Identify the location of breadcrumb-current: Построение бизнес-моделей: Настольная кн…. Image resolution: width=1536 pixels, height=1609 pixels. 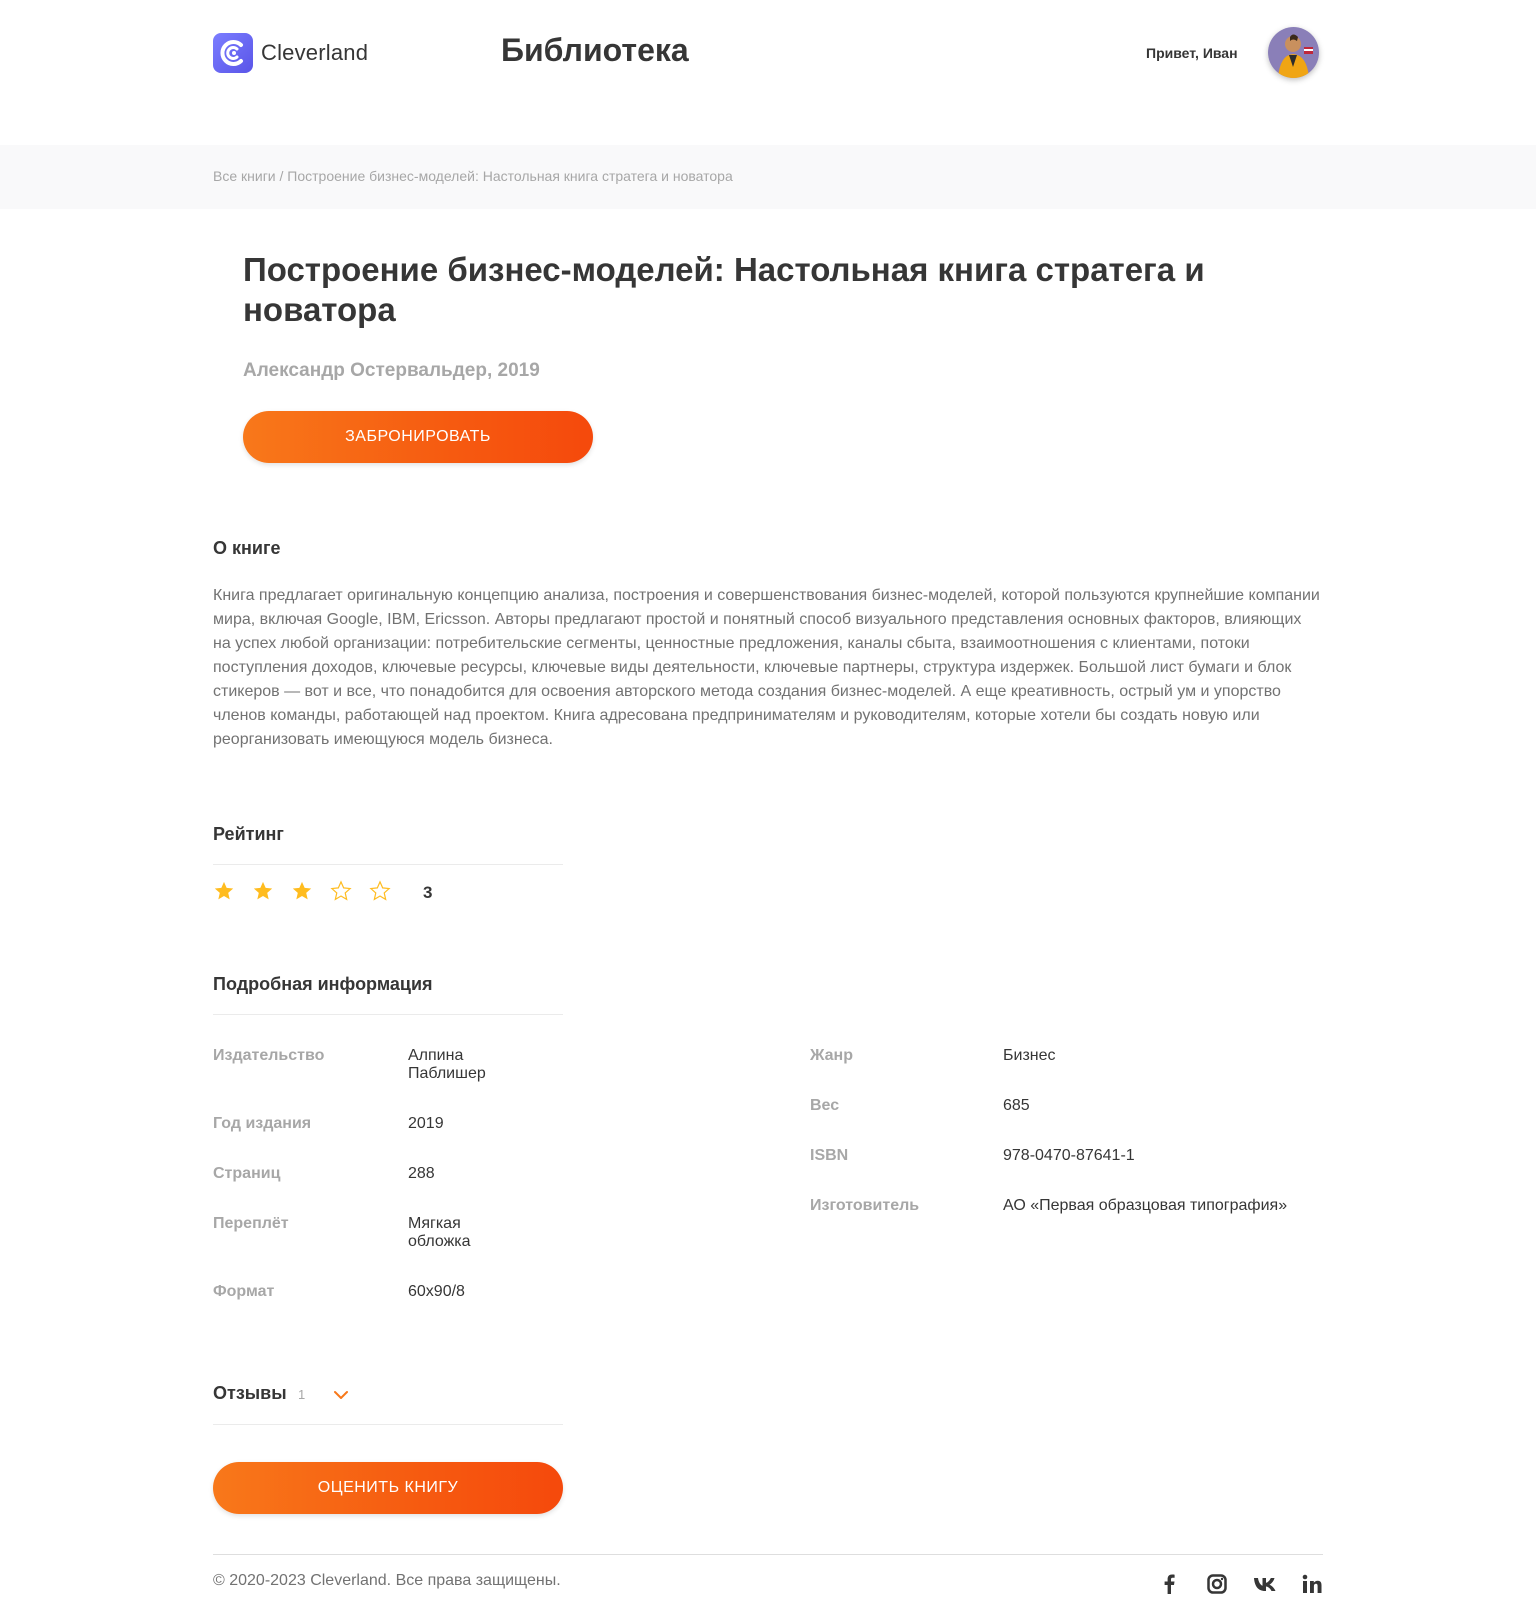
(509, 176).